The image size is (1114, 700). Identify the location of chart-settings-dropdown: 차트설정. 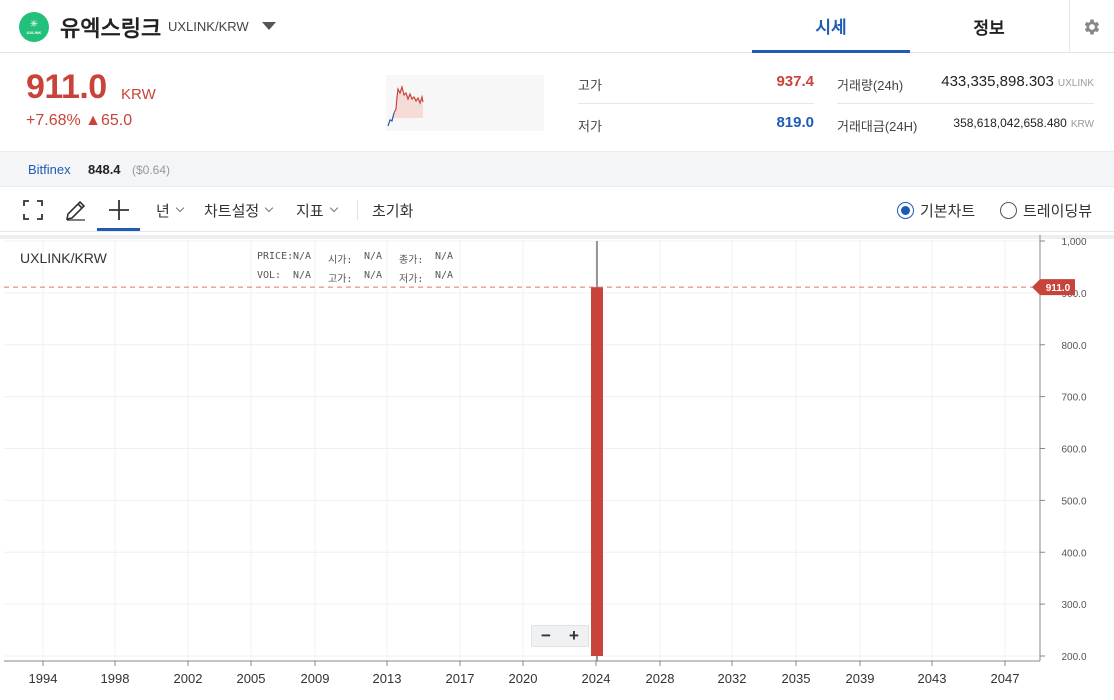
(239, 210).